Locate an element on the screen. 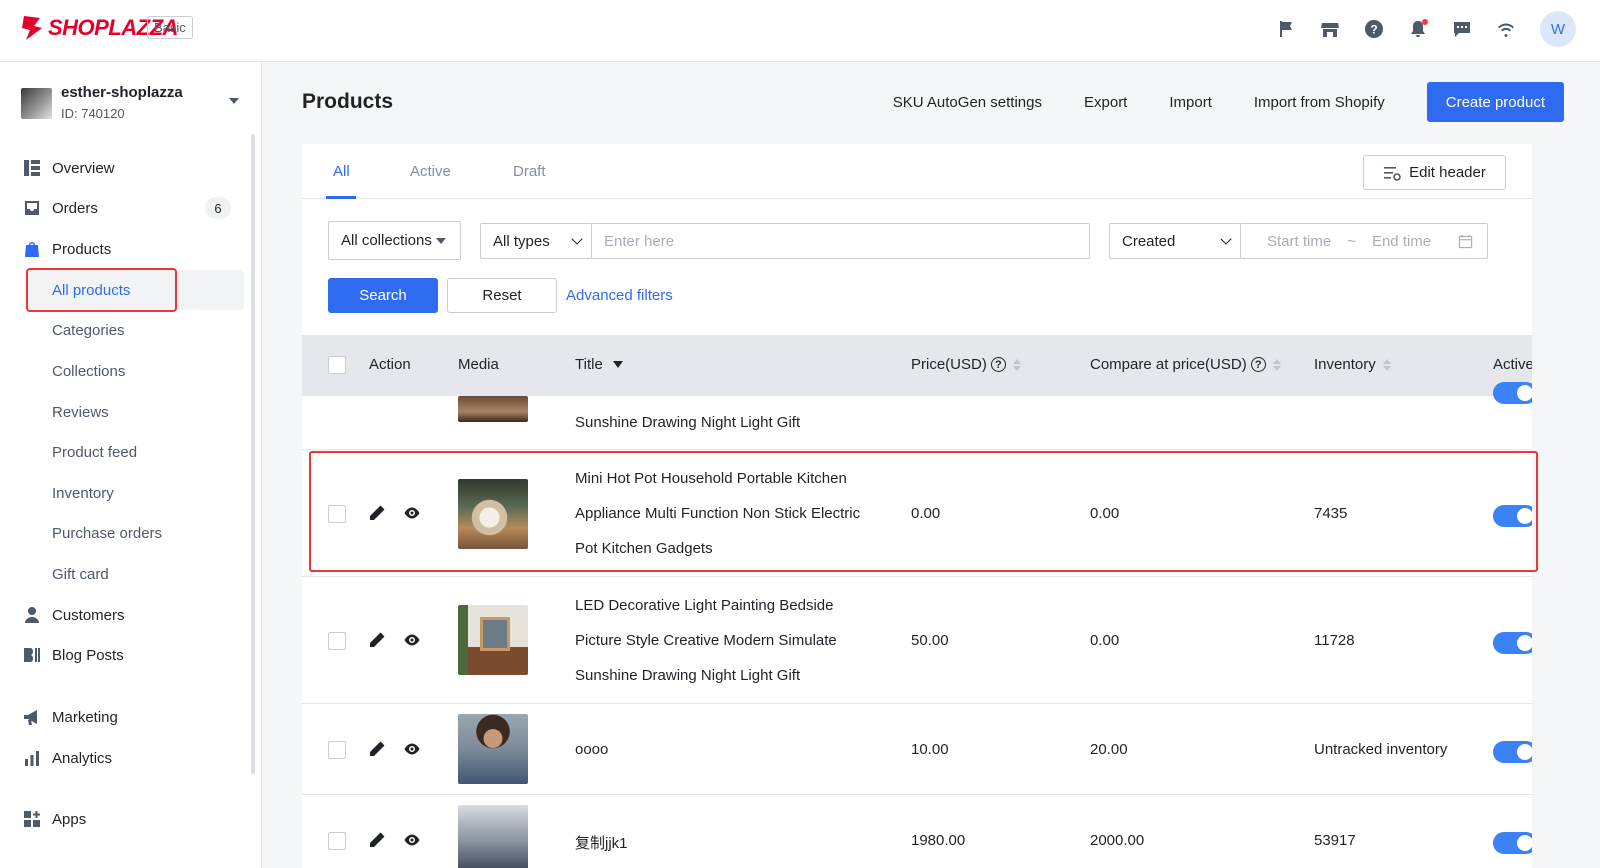  reset-button: Reset is located at coordinates (502, 295).